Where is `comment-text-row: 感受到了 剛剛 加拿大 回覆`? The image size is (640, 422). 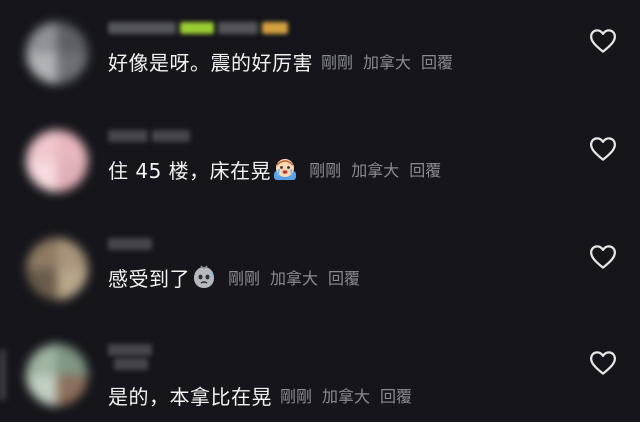
comment-text-row: 感受到了 剛剛 加拿大 回覆 is located at coordinates (234, 277).